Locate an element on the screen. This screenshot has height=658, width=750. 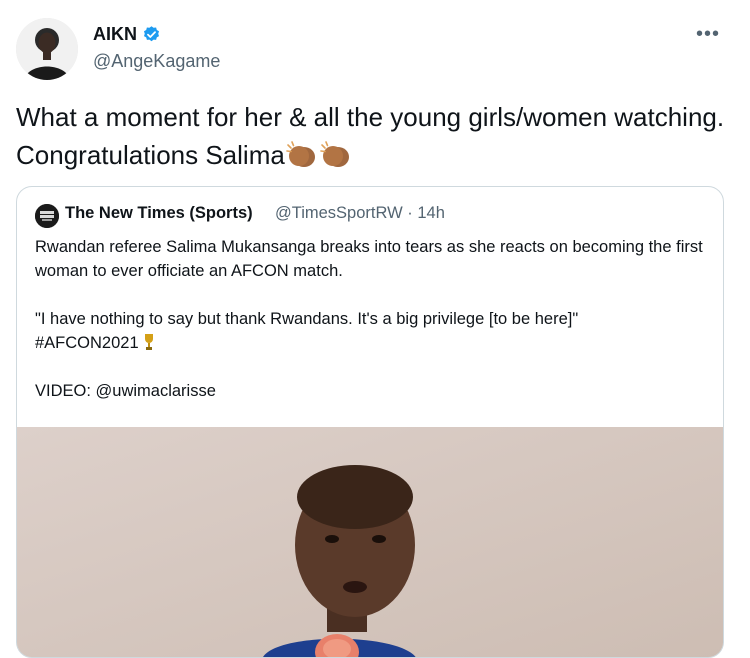
quoted-author-name: The New Times (Sports) is located at coordinates (159, 213).